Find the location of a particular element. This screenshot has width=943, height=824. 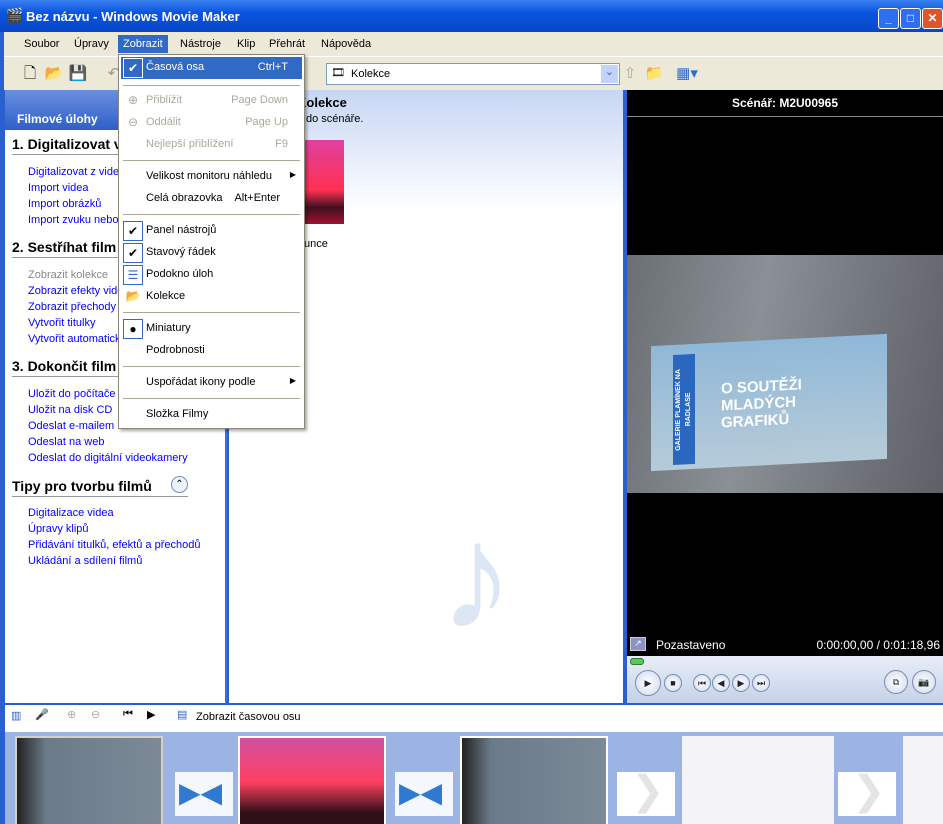

link-titles: Vytvořit titulky is located at coordinates (61, 323).